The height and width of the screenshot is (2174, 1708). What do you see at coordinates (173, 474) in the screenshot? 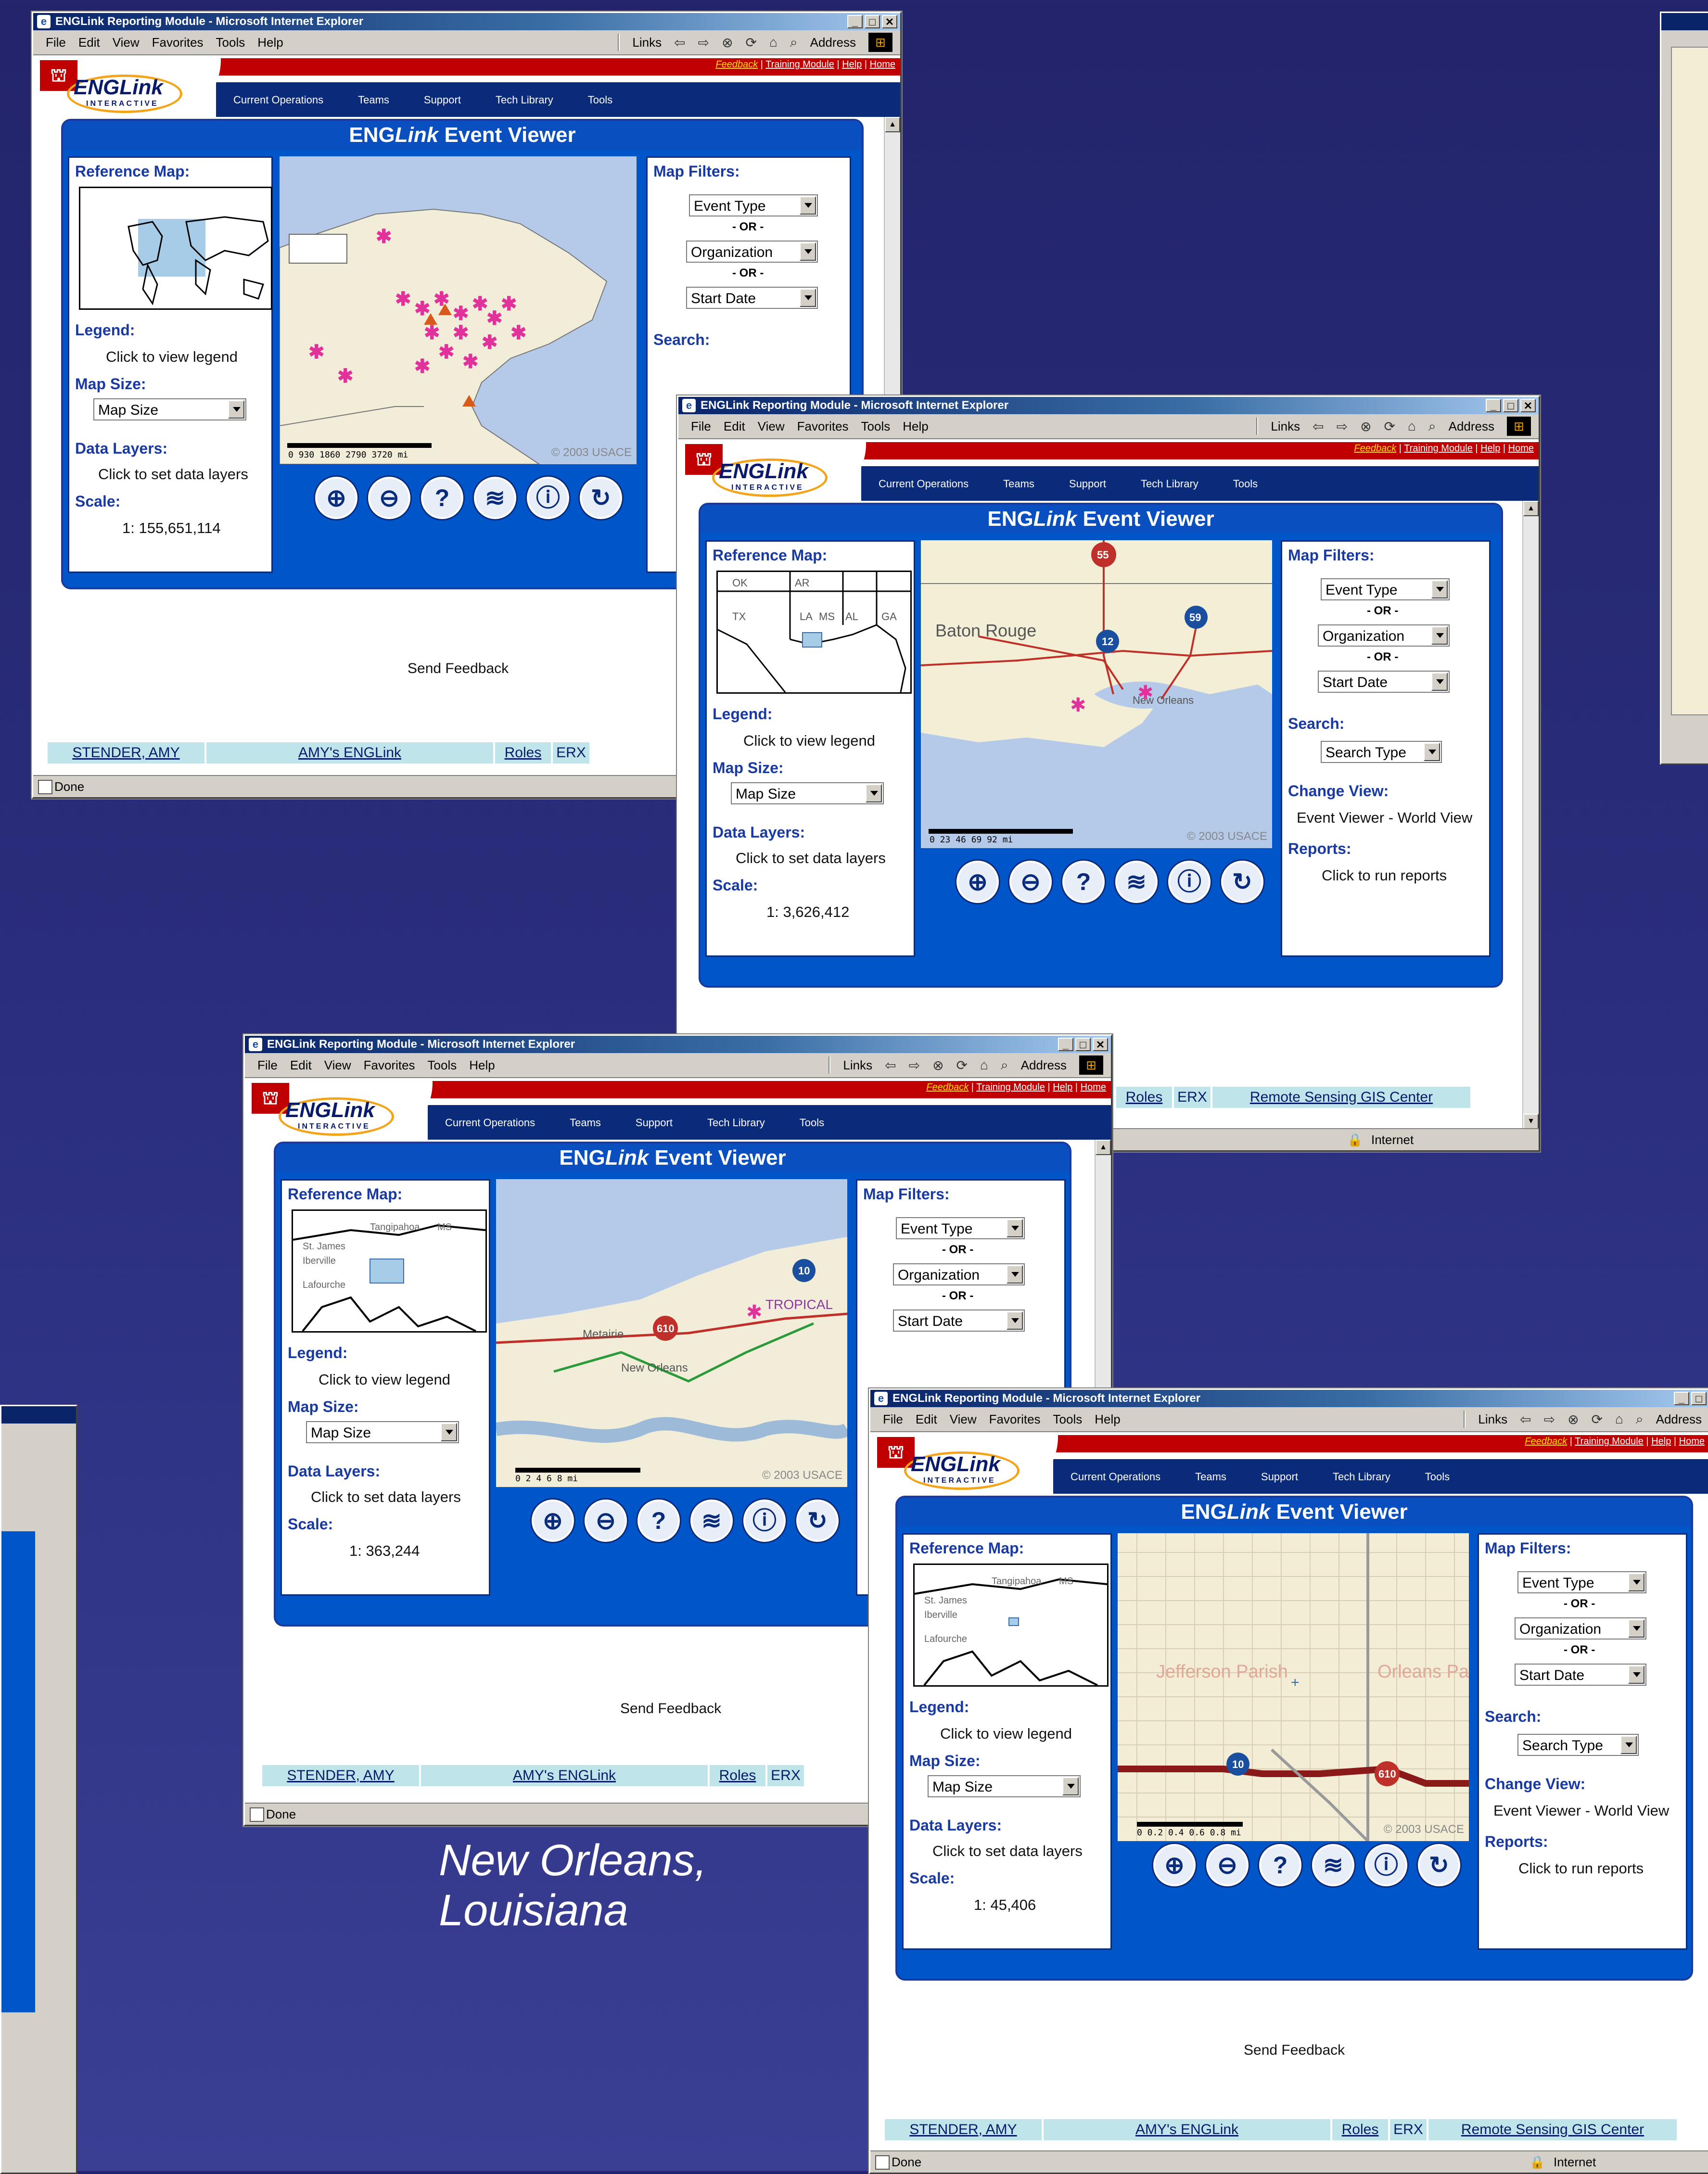
I see `data-layers-link: Click to set data layers` at bounding box center [173, 474].